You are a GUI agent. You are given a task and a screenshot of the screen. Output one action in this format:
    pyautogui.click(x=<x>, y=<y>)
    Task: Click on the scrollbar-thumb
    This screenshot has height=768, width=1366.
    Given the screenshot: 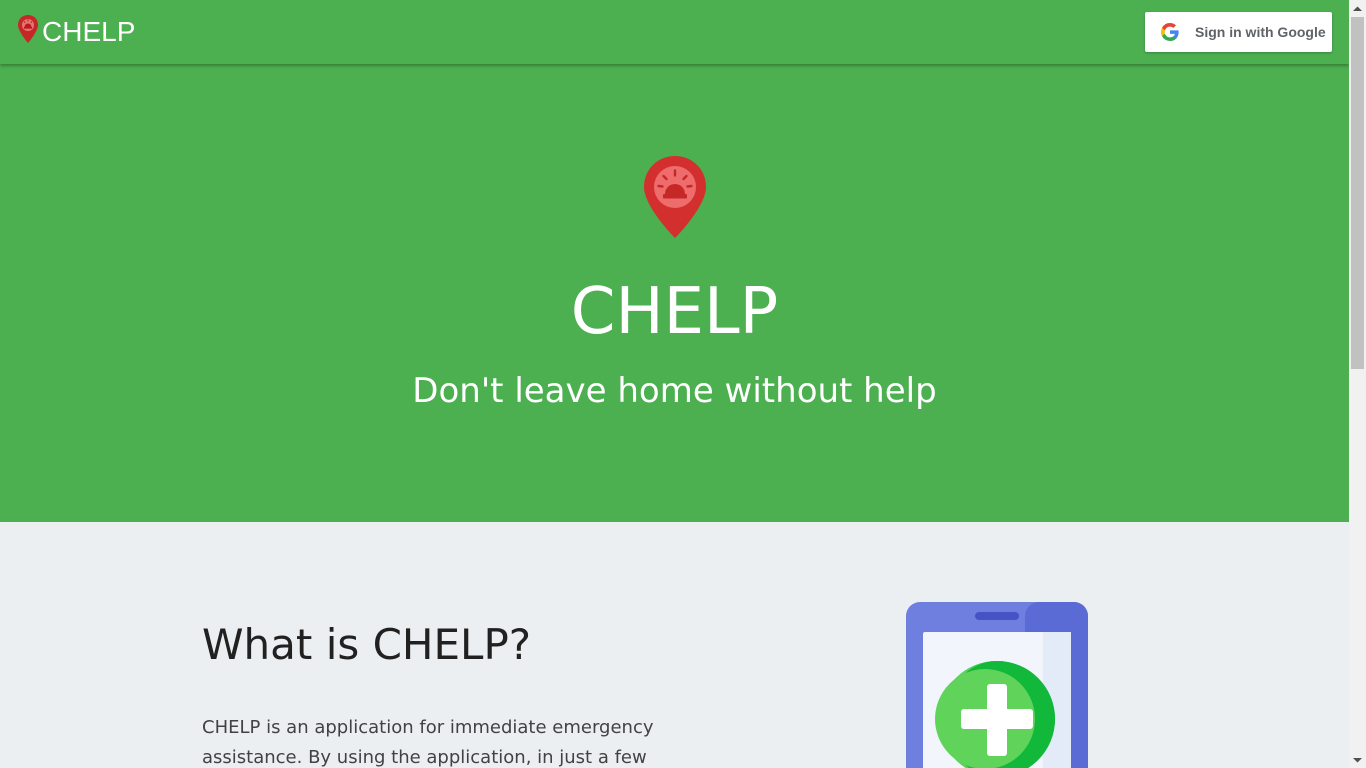 What is the action you would take?
    pyautogui.click(x=1357, y=193)
    